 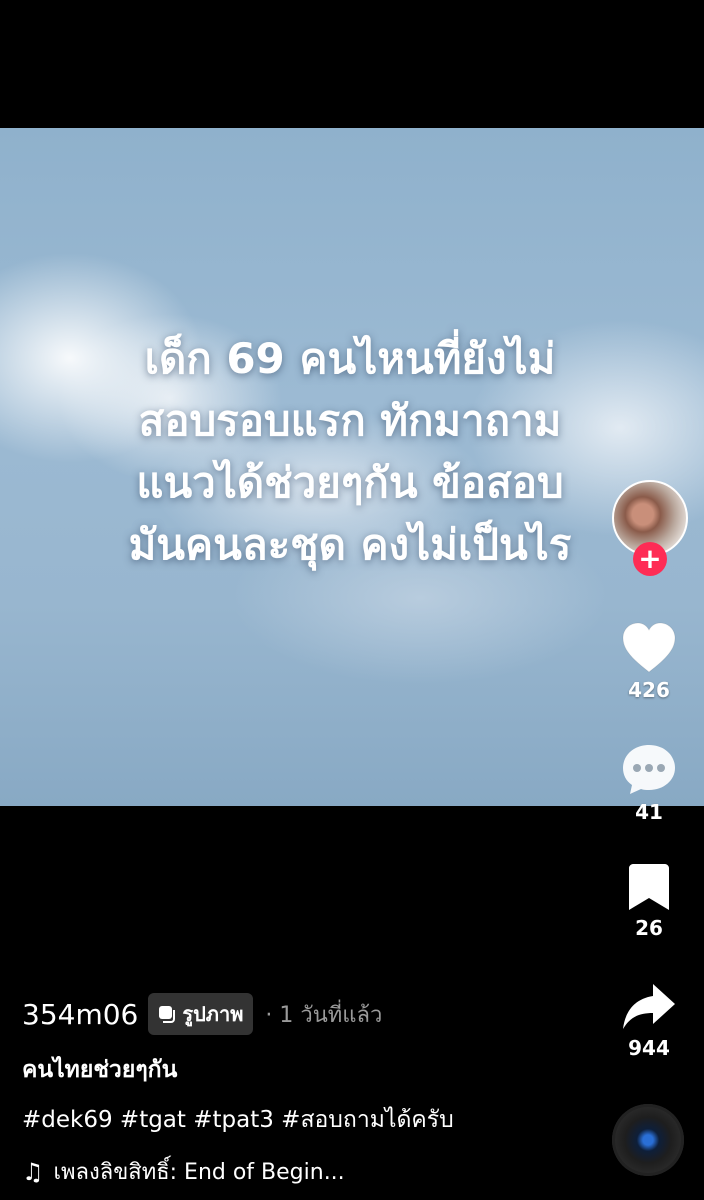 I want to click on overlay-line: มันคนละชุด คงไม่เป็นไร, so click(x=350, y=544).